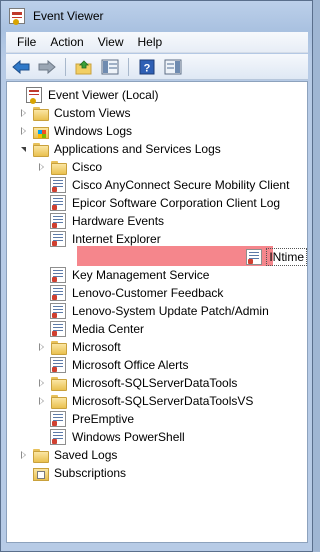 Image resolution: width=320 pixels, height=552 pixels. I want to click on menu-view: View, so click(111, 42).